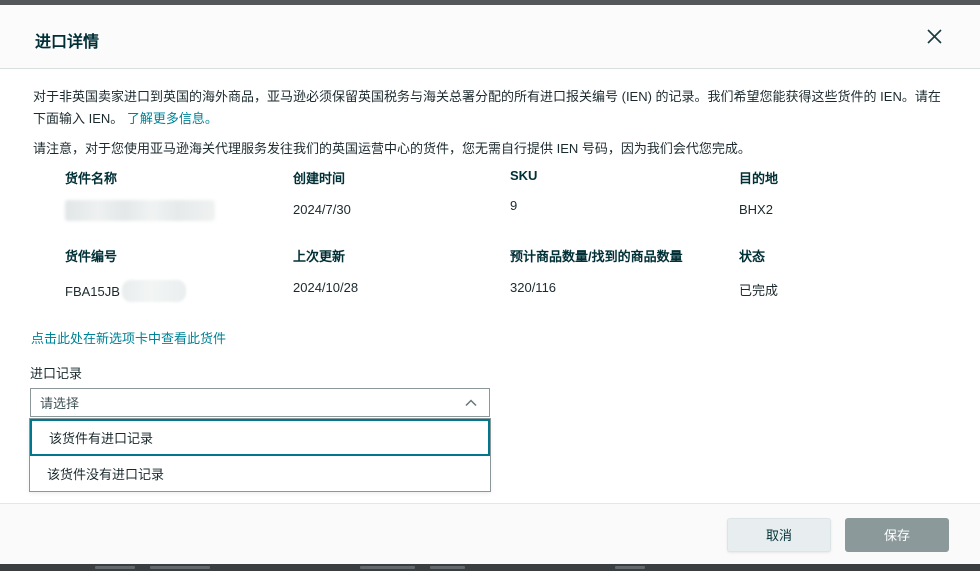  I want to click on learn-more-link: 了解更多信息。, so click(172, 118).